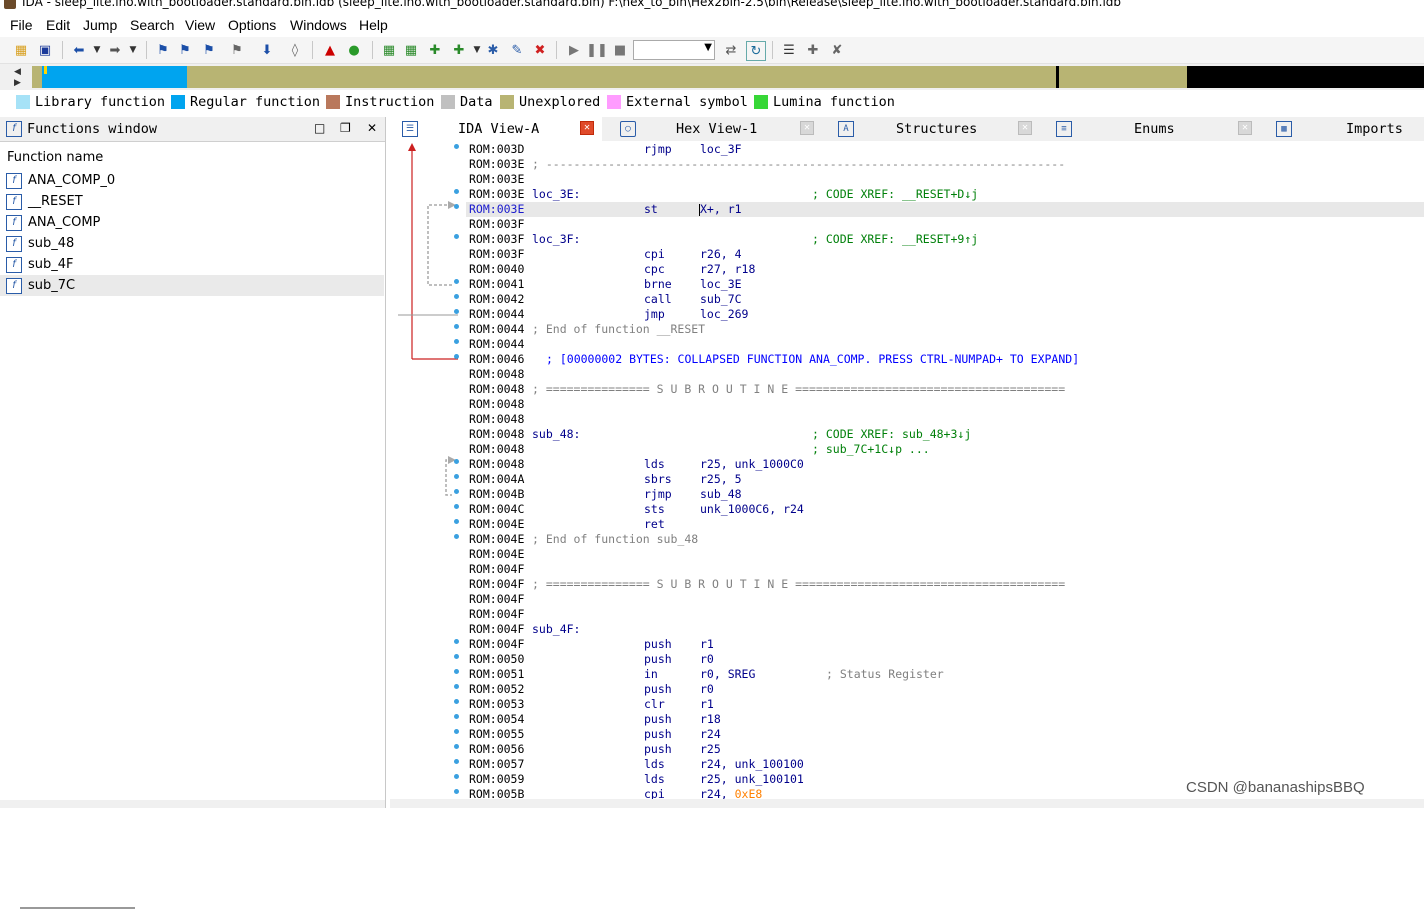 This screenshot has width=1424, height=909. What do you see at coordinates (295, 50) in the screenshot?
I see `graph-icon: ◊` at bounding box center [295, 50].